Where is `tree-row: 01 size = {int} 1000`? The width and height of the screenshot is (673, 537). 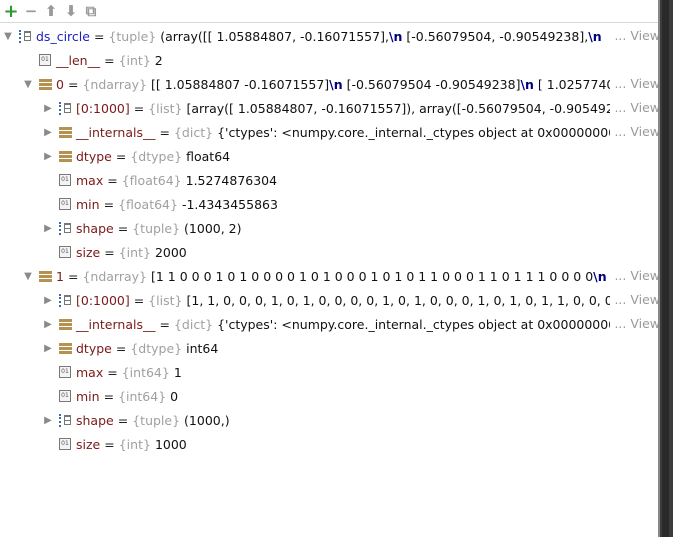
tree-row: 01 size = {int} 1000 is located at coordinates (330, 444).